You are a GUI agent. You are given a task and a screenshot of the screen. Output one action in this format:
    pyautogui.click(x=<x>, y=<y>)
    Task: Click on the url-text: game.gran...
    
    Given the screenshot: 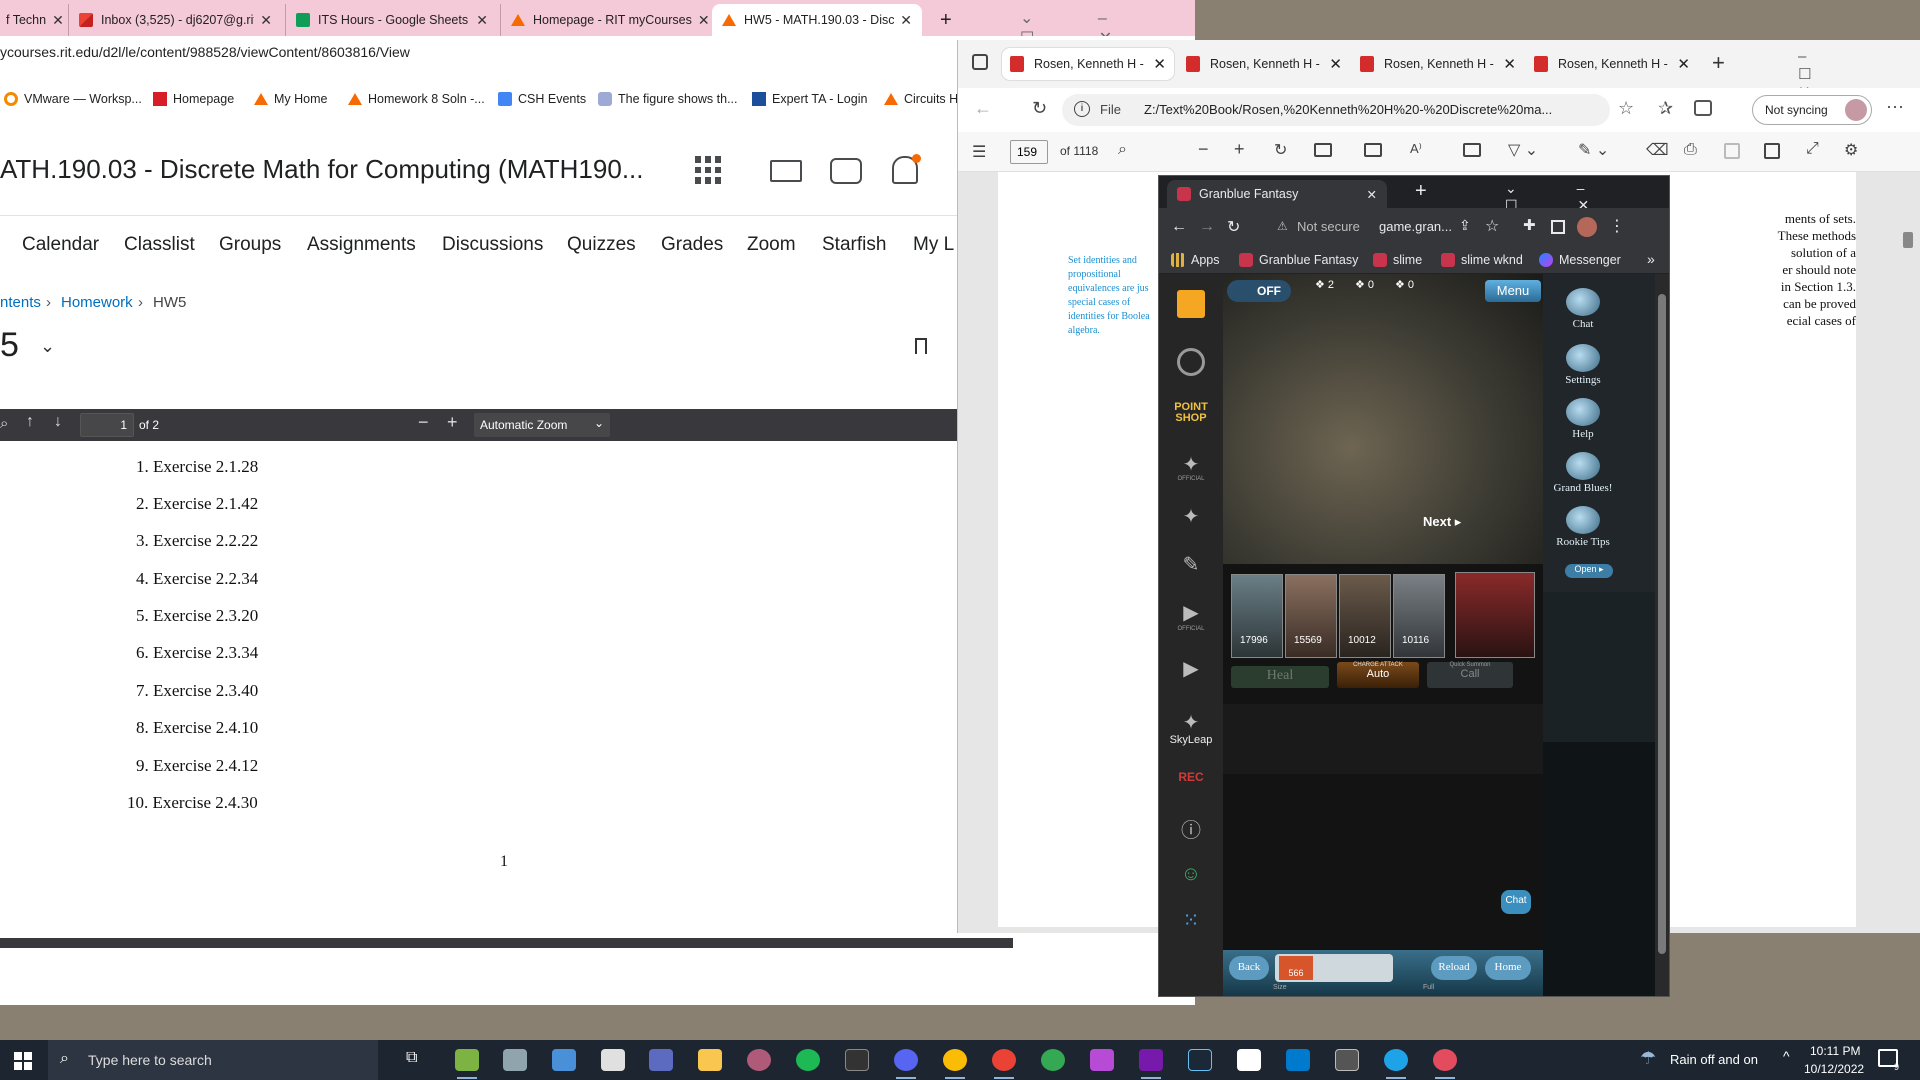 What is the action you would take?
    pyautogui.click(x=1415, y=226)
    